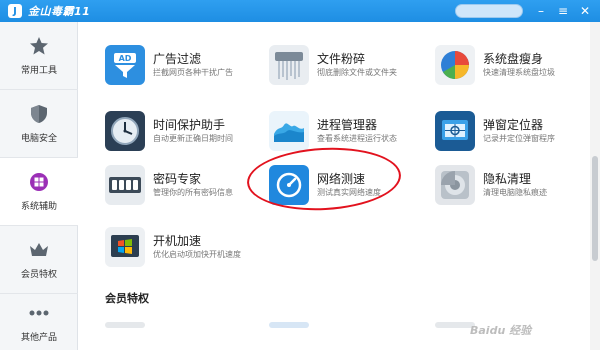  Describe the element at coordinates (125, 185) in the screenshot. I see `password-icon` at that location.